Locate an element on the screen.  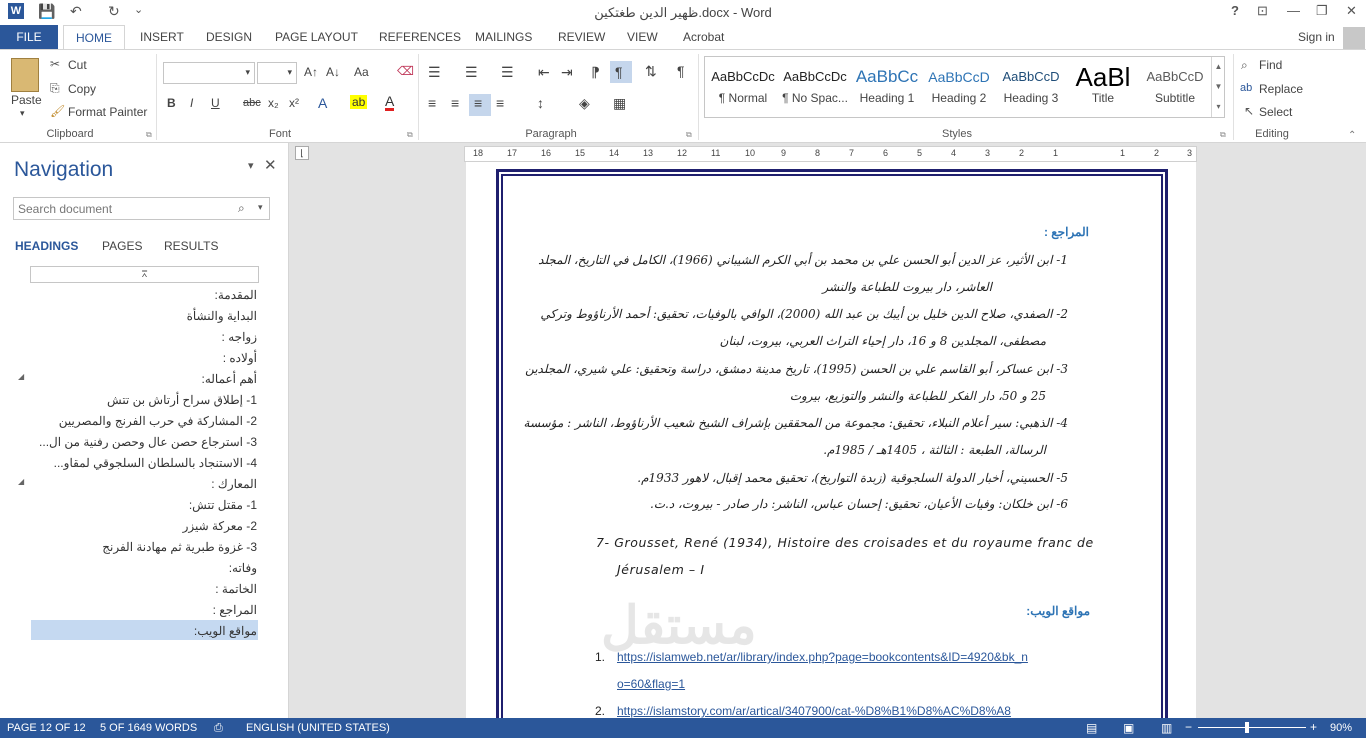
font-name-combo: ▾ is located at coordinates (209, 73).